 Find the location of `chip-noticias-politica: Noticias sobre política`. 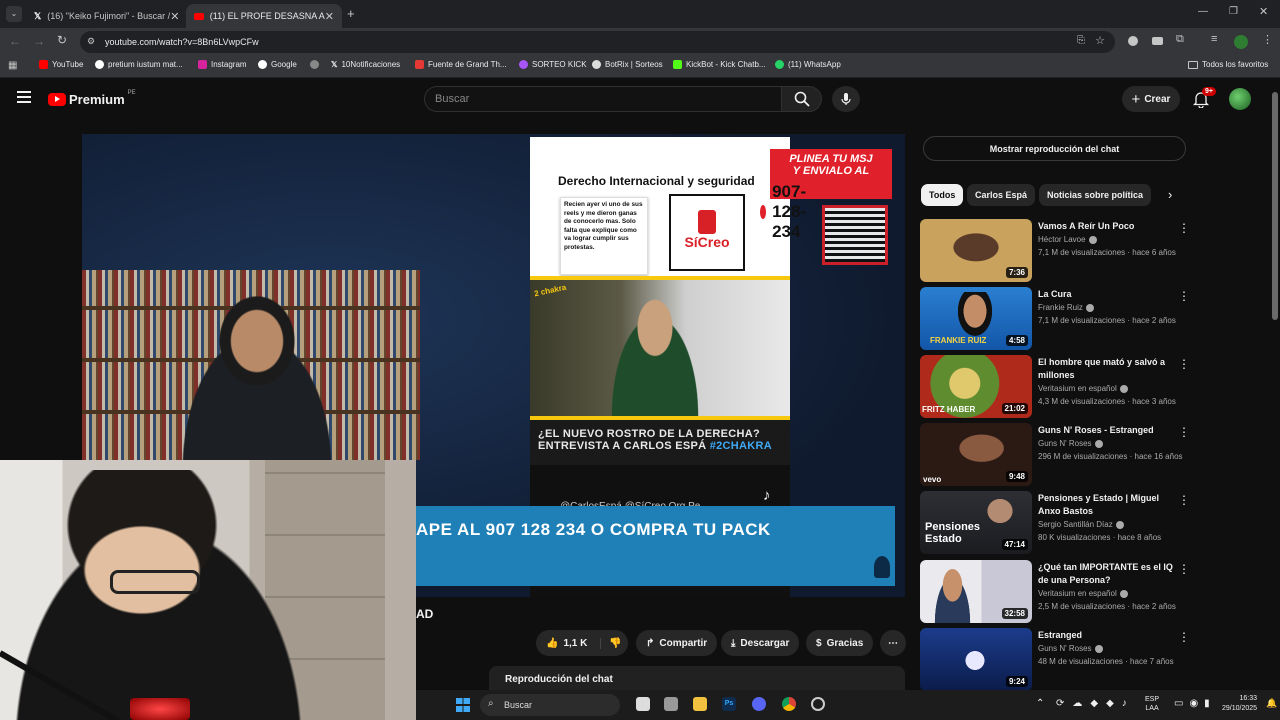

chip-noticias-politica: Noticias sobre política is located at coordinates (1095, 195).